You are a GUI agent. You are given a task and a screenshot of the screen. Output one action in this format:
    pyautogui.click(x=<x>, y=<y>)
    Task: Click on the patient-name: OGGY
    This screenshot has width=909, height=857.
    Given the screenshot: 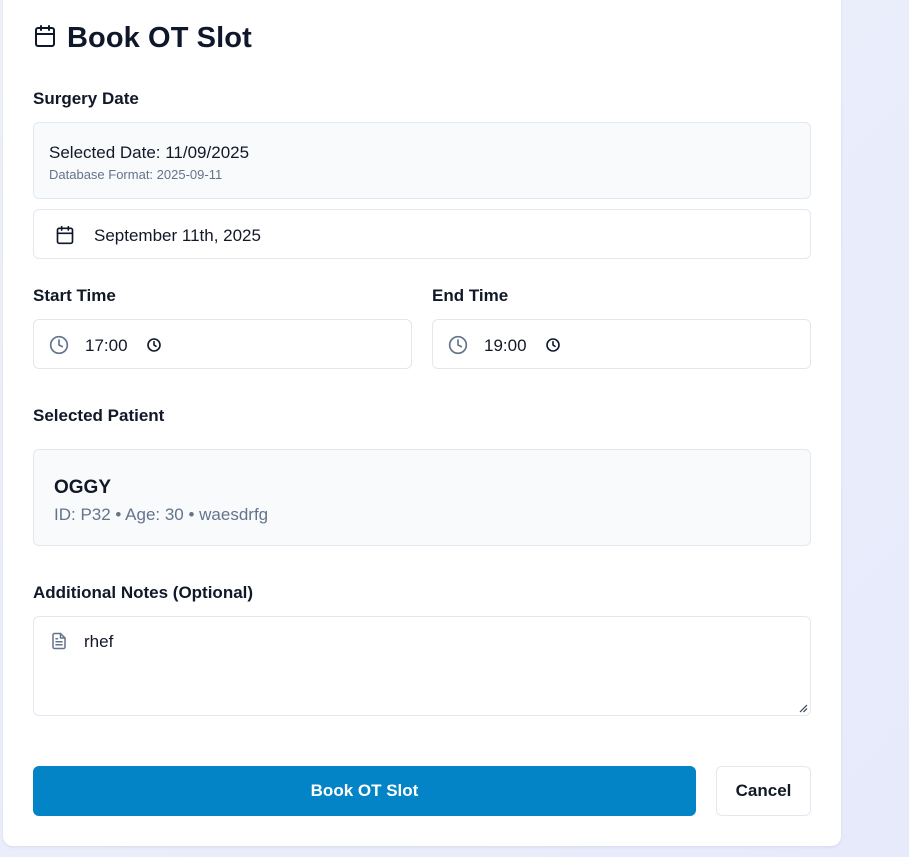 What is the action you would take?
    pyautogui.click(x=83, y=487)
    